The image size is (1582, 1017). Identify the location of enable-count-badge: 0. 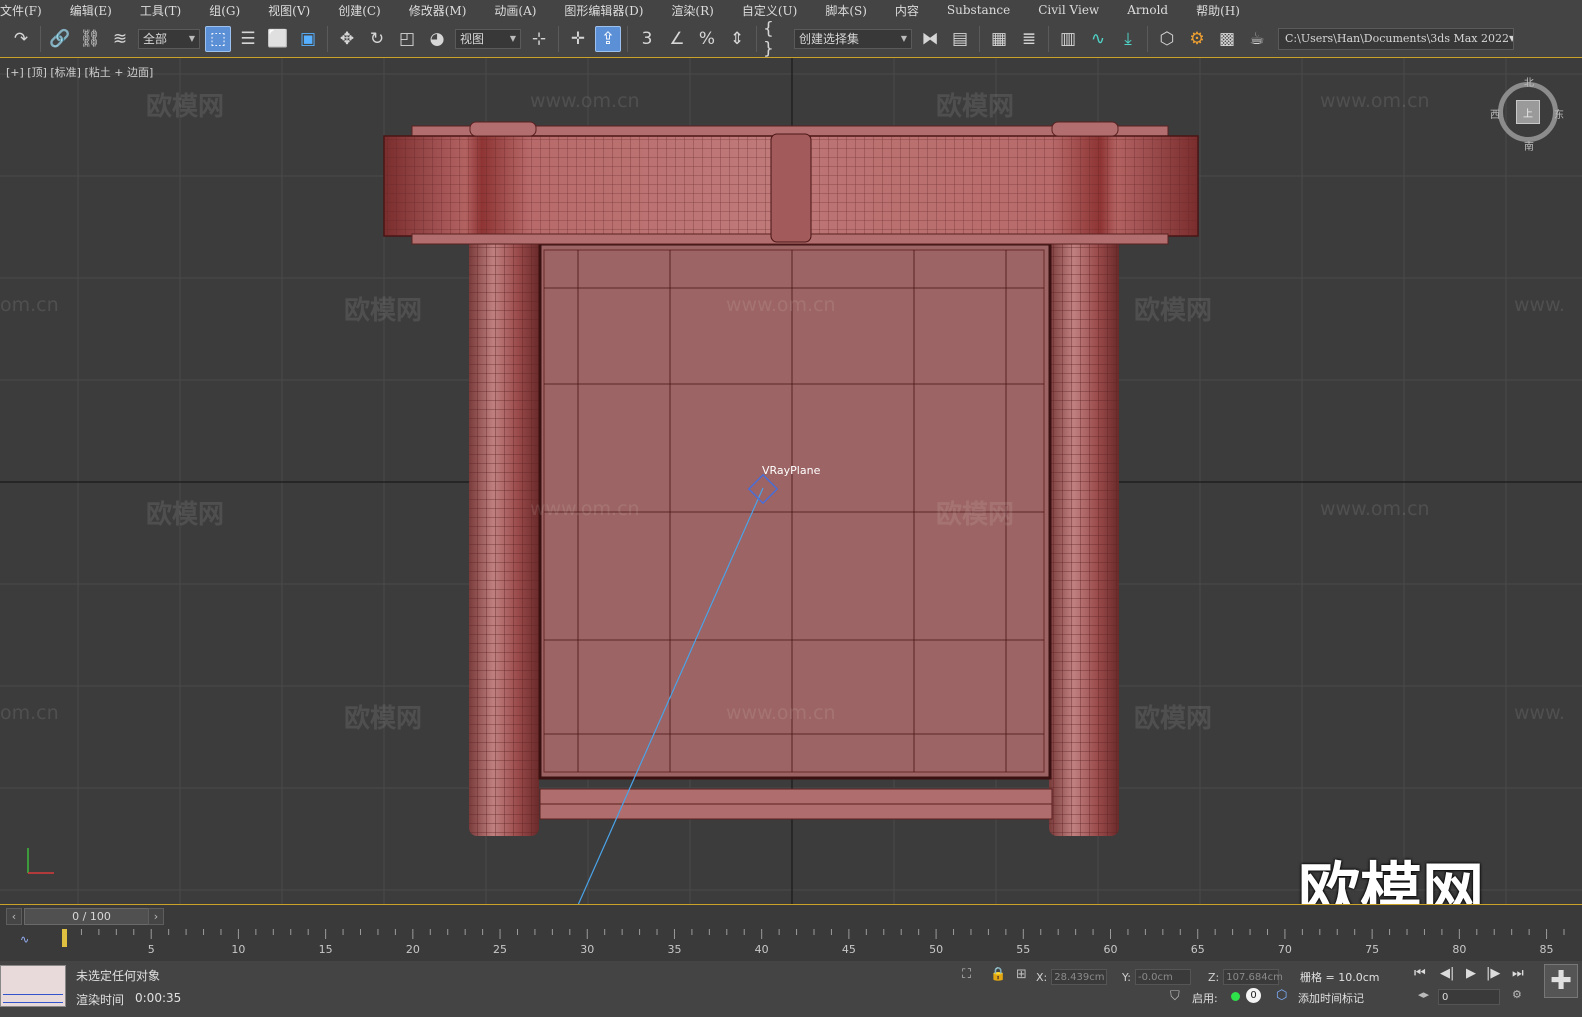
(1253, 995).